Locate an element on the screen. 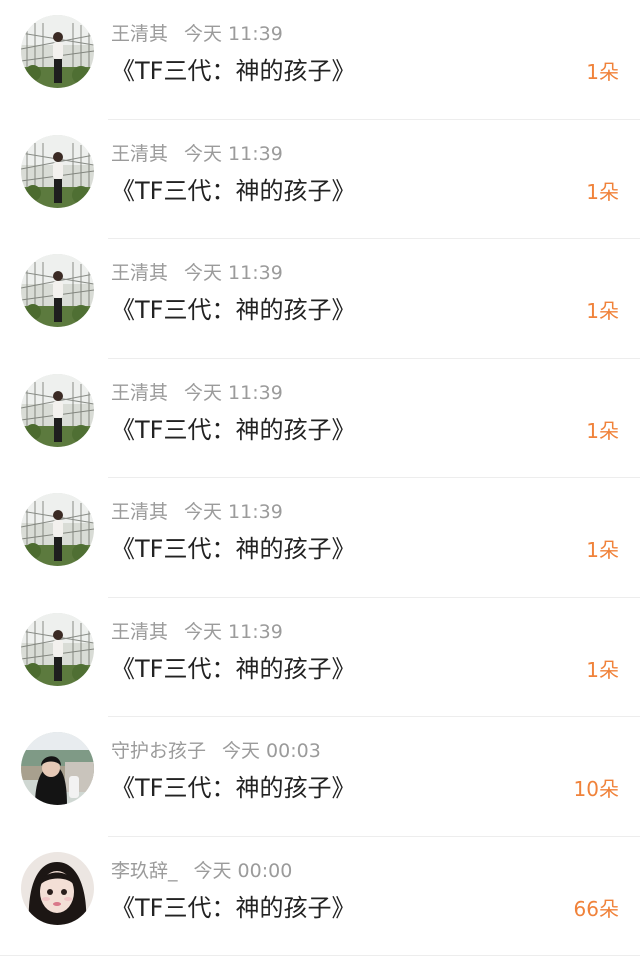 The height and width of the screenshot is (956, 640). row-meta: 守护お孩子今天 00:03 is located at coordinates (216, 751).